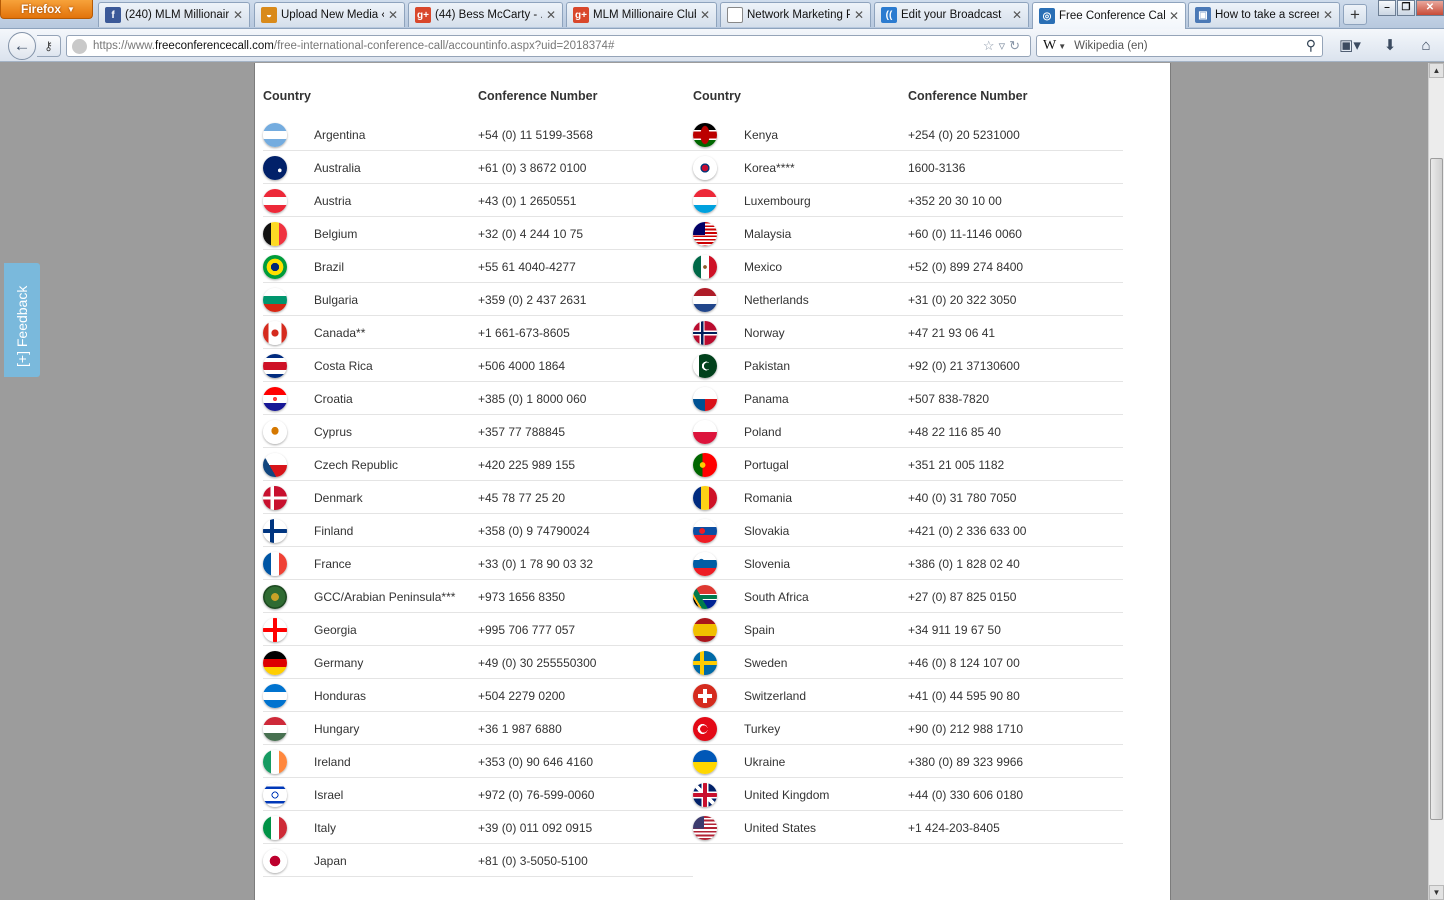  What do you see at coordinates (478, 200) in the screenshot?
I see `country-row: Austria +43 (0) 1 2650551` at bounding box center [478, 200].